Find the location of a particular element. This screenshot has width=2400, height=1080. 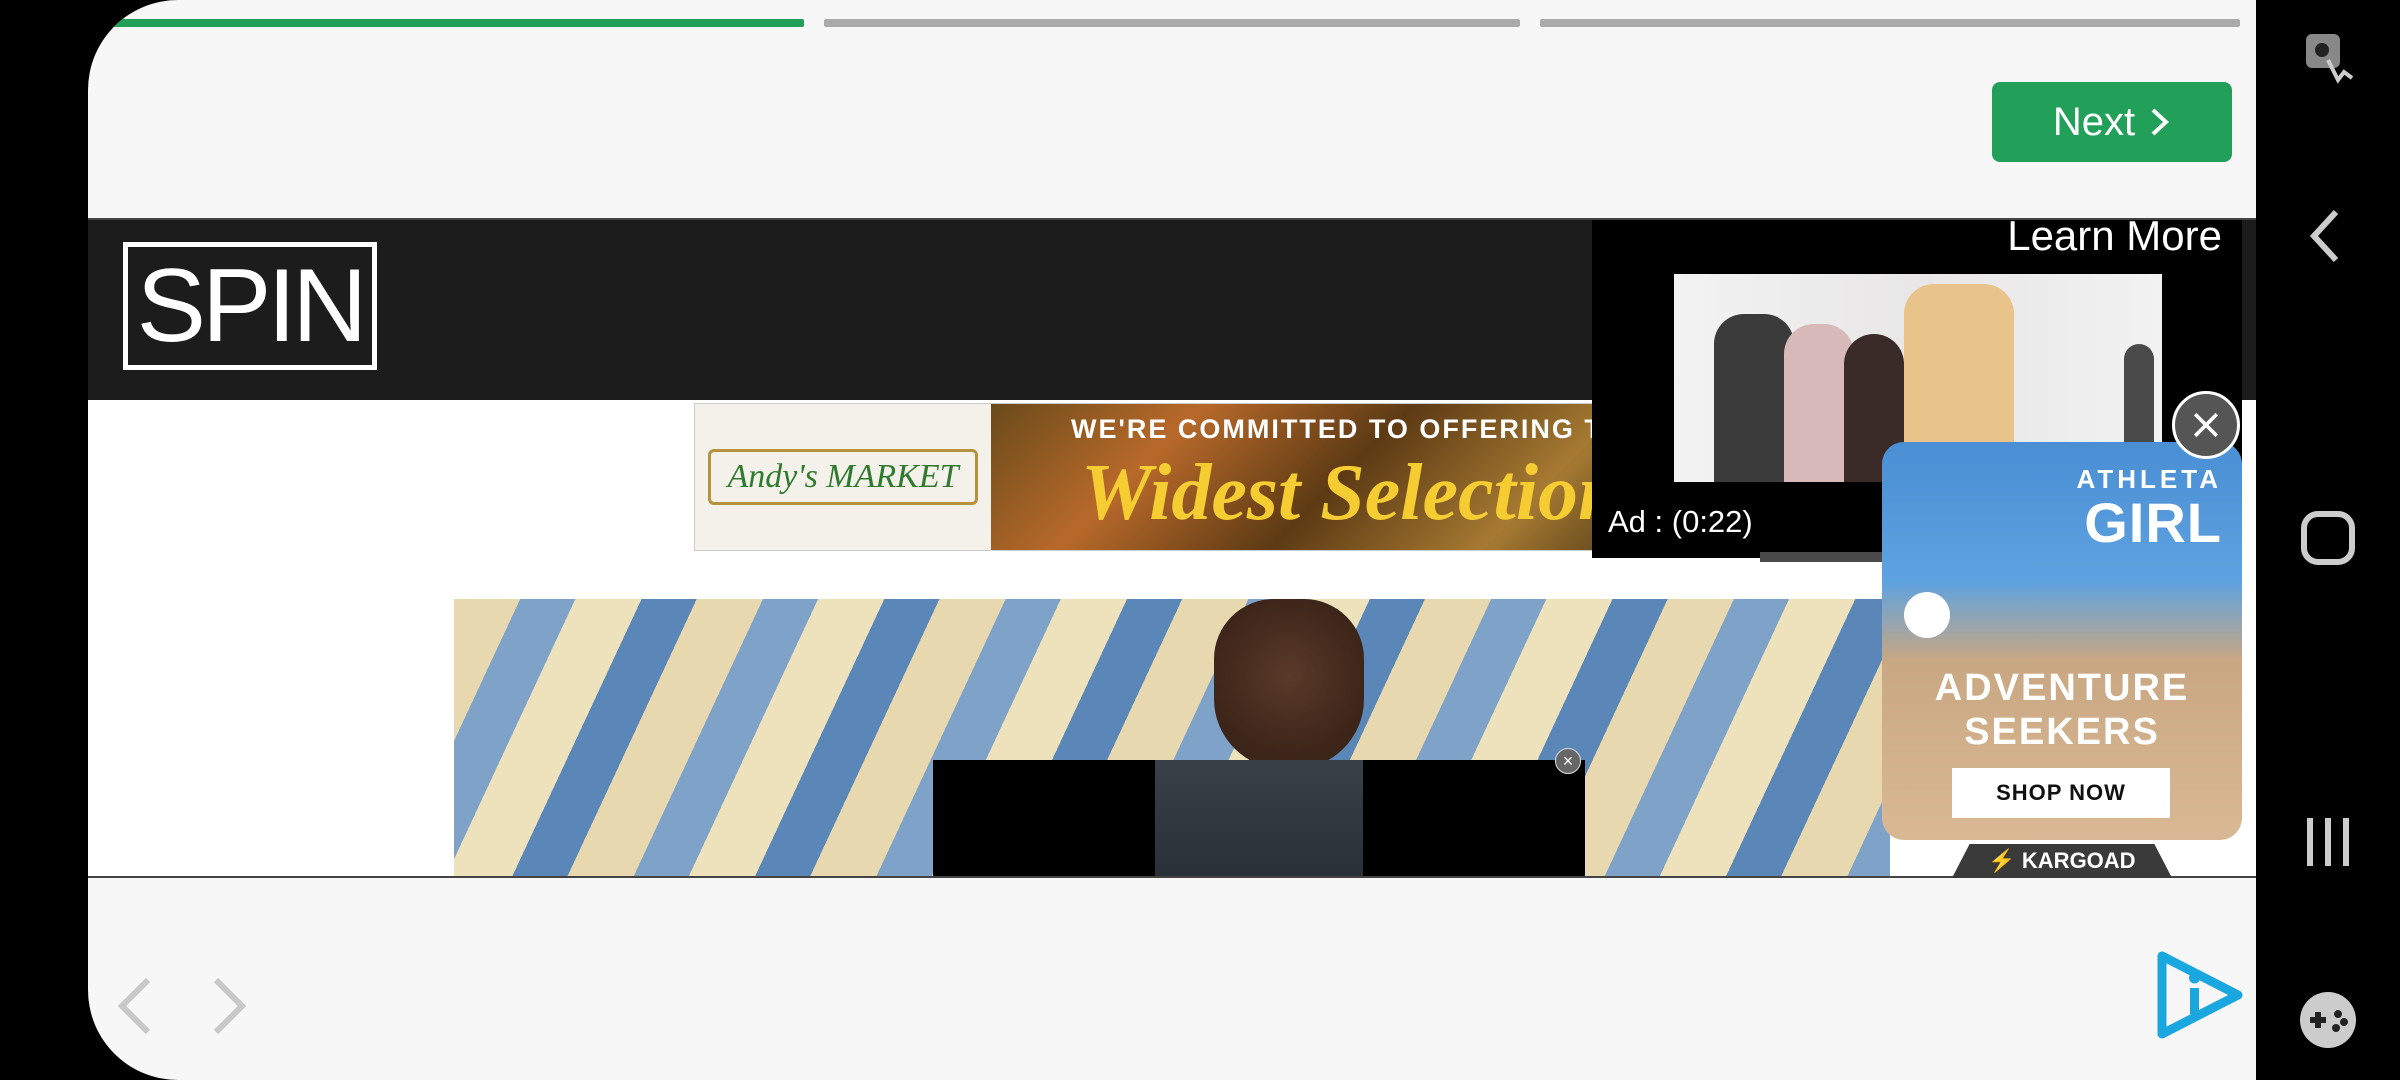

next-button-label: Next is located at coordinates (2094, 121).